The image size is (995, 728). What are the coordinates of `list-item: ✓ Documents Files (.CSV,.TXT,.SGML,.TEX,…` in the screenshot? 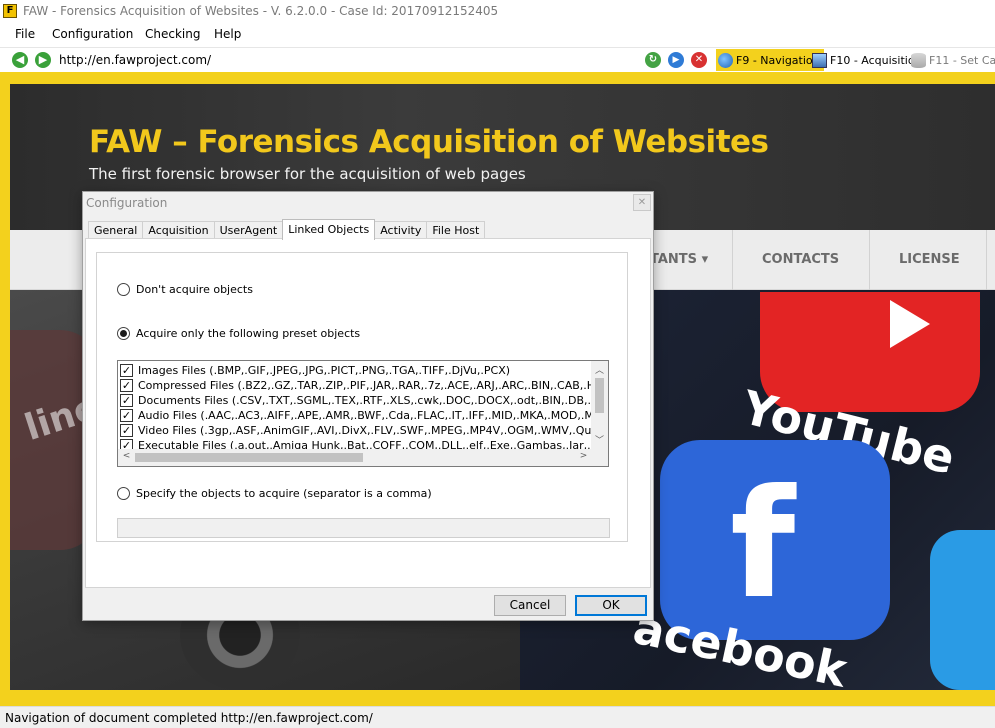 It's located at (364, 400).